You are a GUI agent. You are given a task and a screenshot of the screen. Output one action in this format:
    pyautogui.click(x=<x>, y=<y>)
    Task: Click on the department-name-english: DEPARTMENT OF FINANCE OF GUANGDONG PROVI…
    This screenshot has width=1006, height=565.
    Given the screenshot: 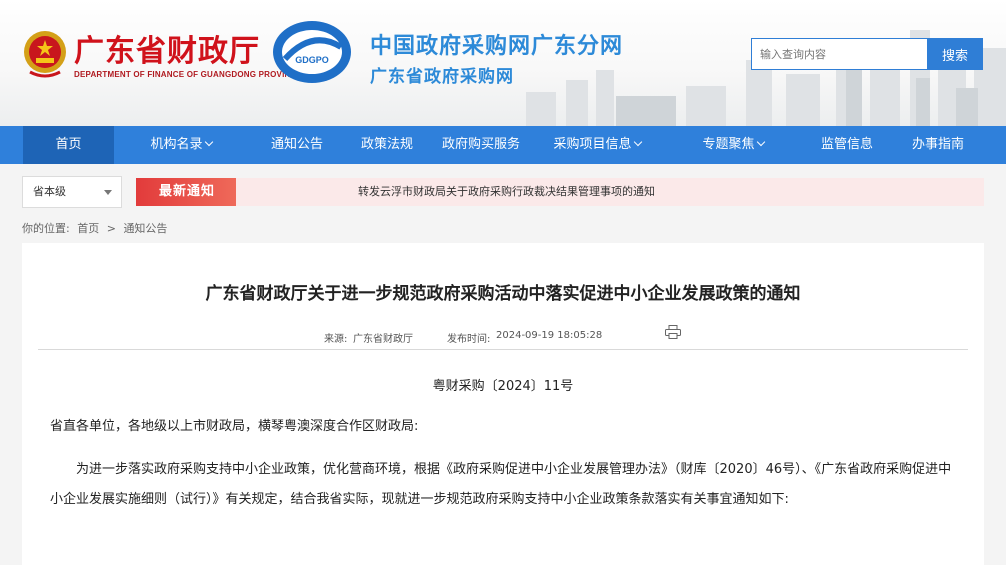 What is the action you would take?
    pyautogui.click(x=188, y=74)
    